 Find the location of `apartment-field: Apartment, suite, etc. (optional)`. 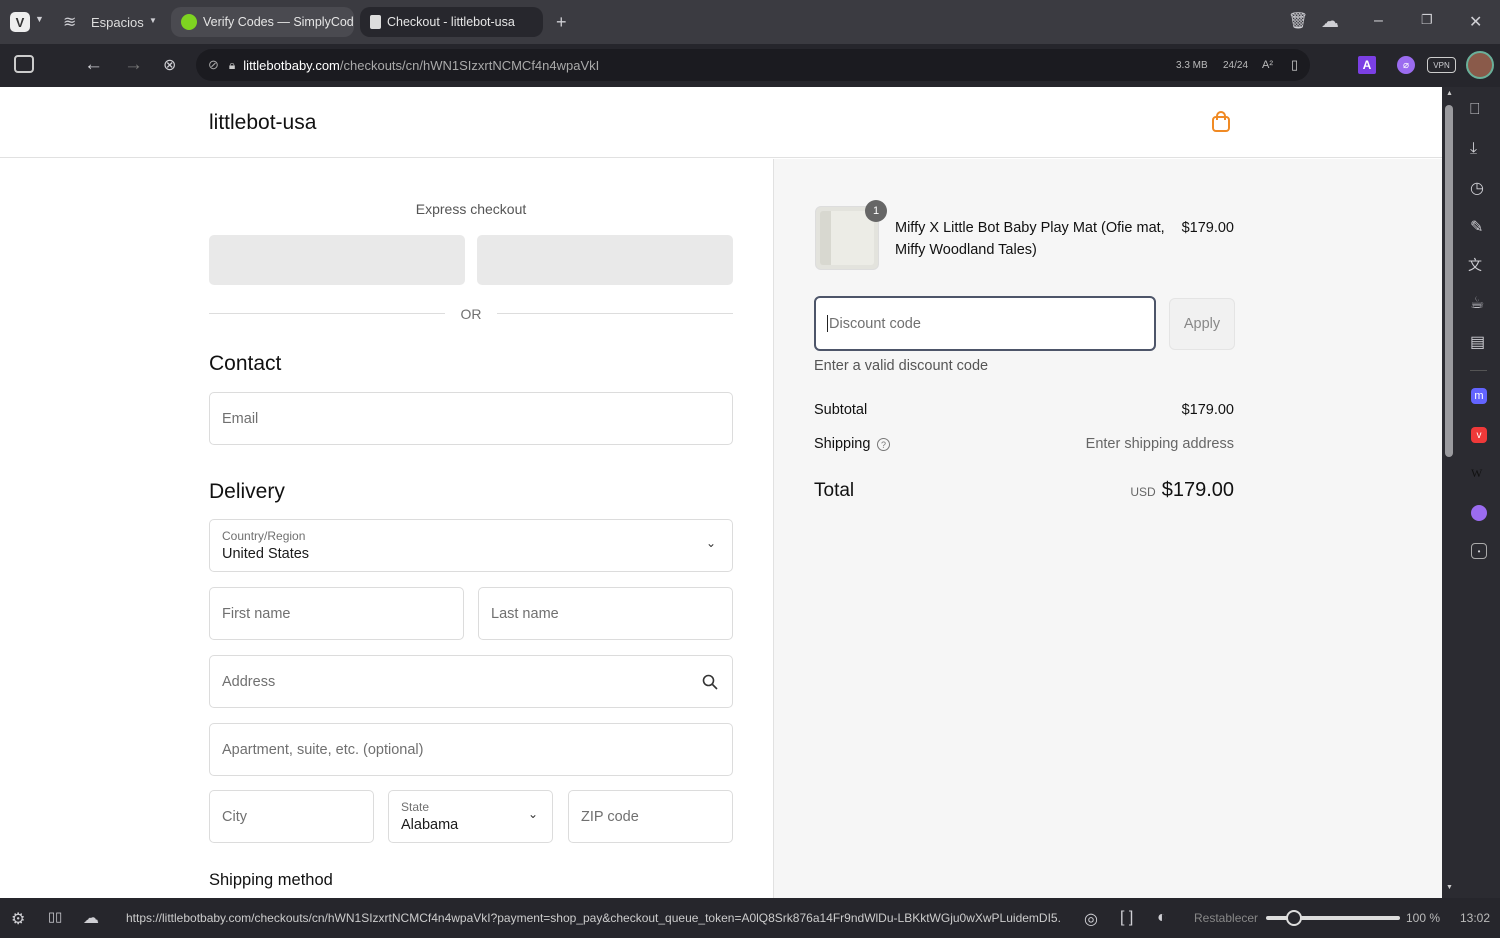

apartment-field: Apartment, suite, etc. (optional) is located at coordinates (471, 749).